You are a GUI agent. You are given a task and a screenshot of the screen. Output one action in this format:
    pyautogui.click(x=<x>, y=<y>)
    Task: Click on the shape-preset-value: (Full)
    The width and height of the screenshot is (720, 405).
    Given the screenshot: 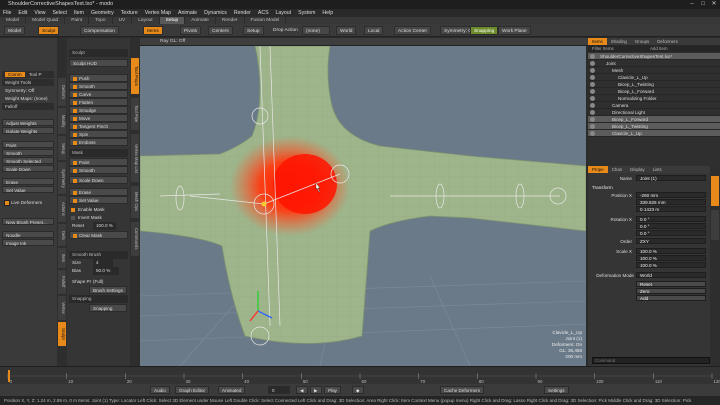 What is the action you would take?
    pyautogui.click(x=98, y=282)
    